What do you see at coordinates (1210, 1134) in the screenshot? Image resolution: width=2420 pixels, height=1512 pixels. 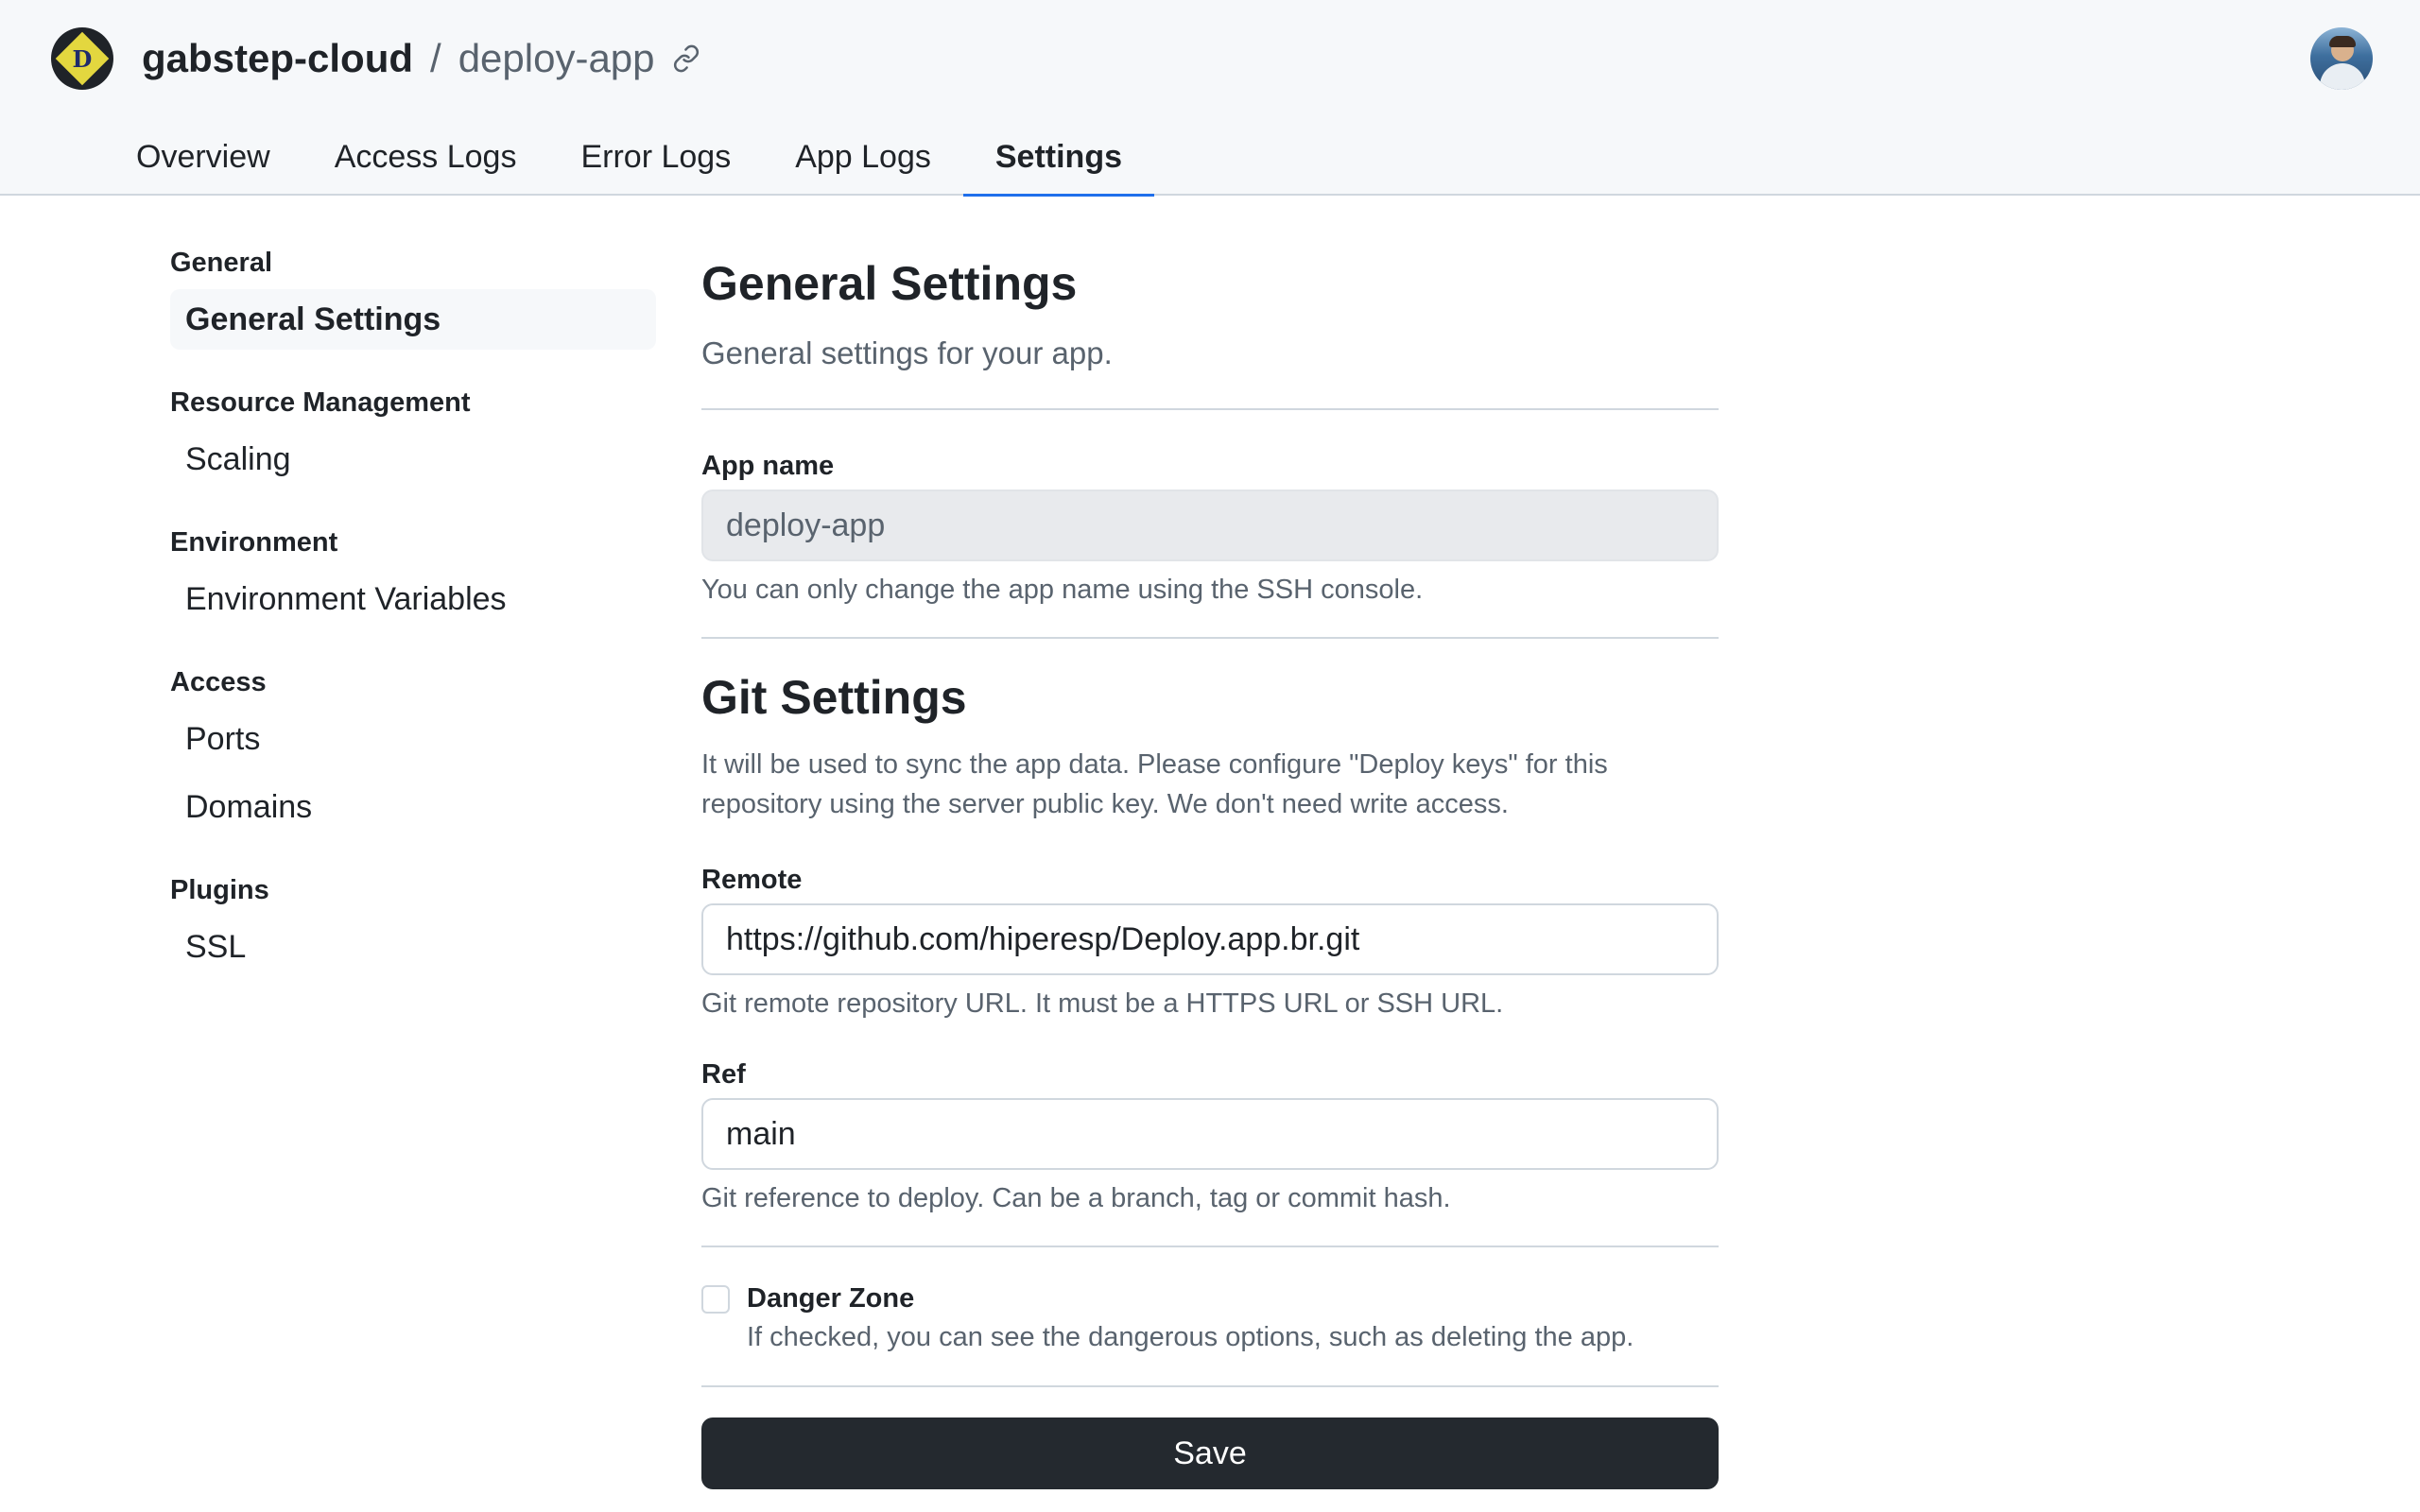 I see `ref-input` at bounding box center [1210, 1134].